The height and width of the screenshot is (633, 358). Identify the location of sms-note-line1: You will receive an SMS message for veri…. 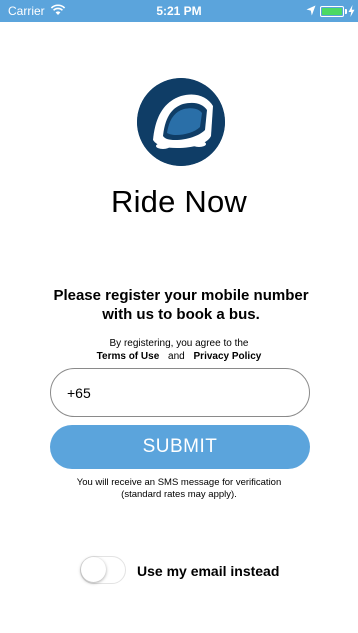
(179, 482).